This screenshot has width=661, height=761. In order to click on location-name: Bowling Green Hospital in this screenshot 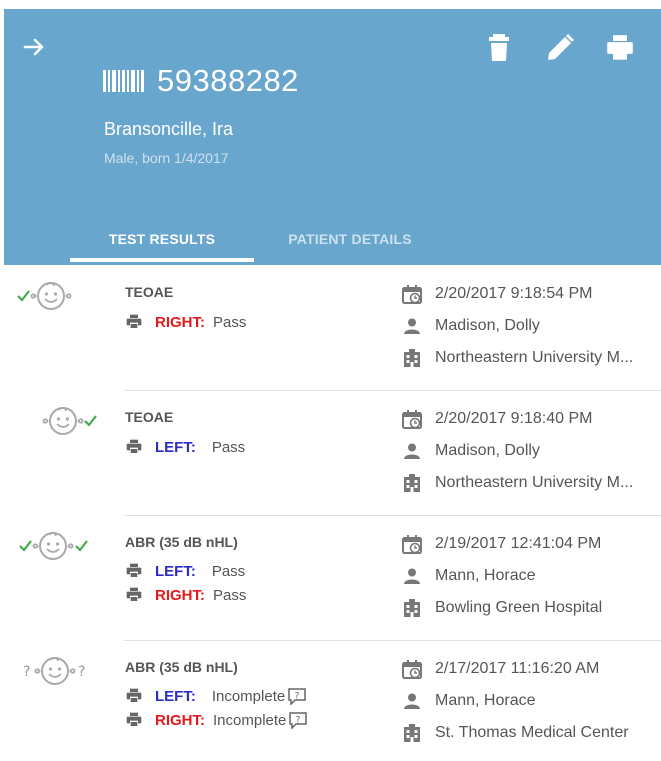, I will do `click(519, 607)`.